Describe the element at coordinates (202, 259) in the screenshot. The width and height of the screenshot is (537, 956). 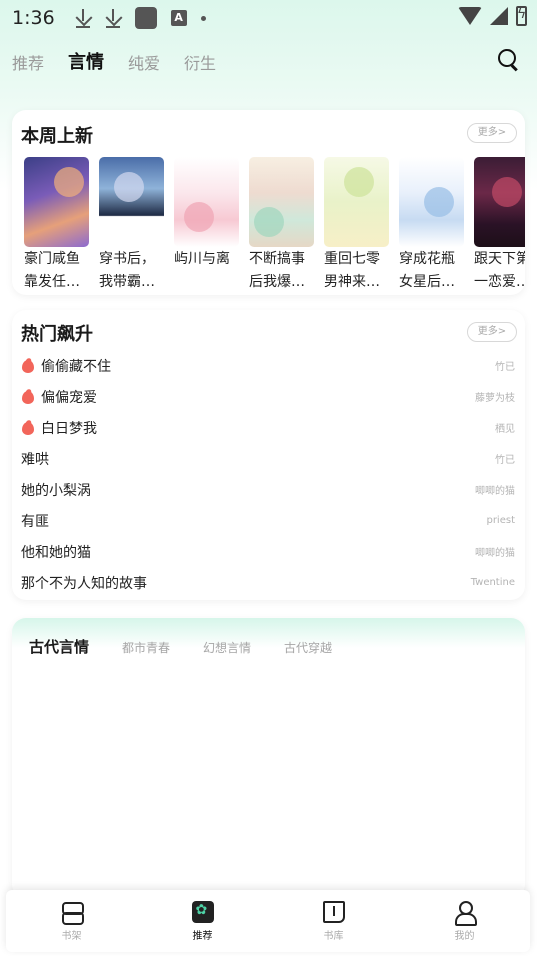
I see `book-title: 屿川与离` at that location.